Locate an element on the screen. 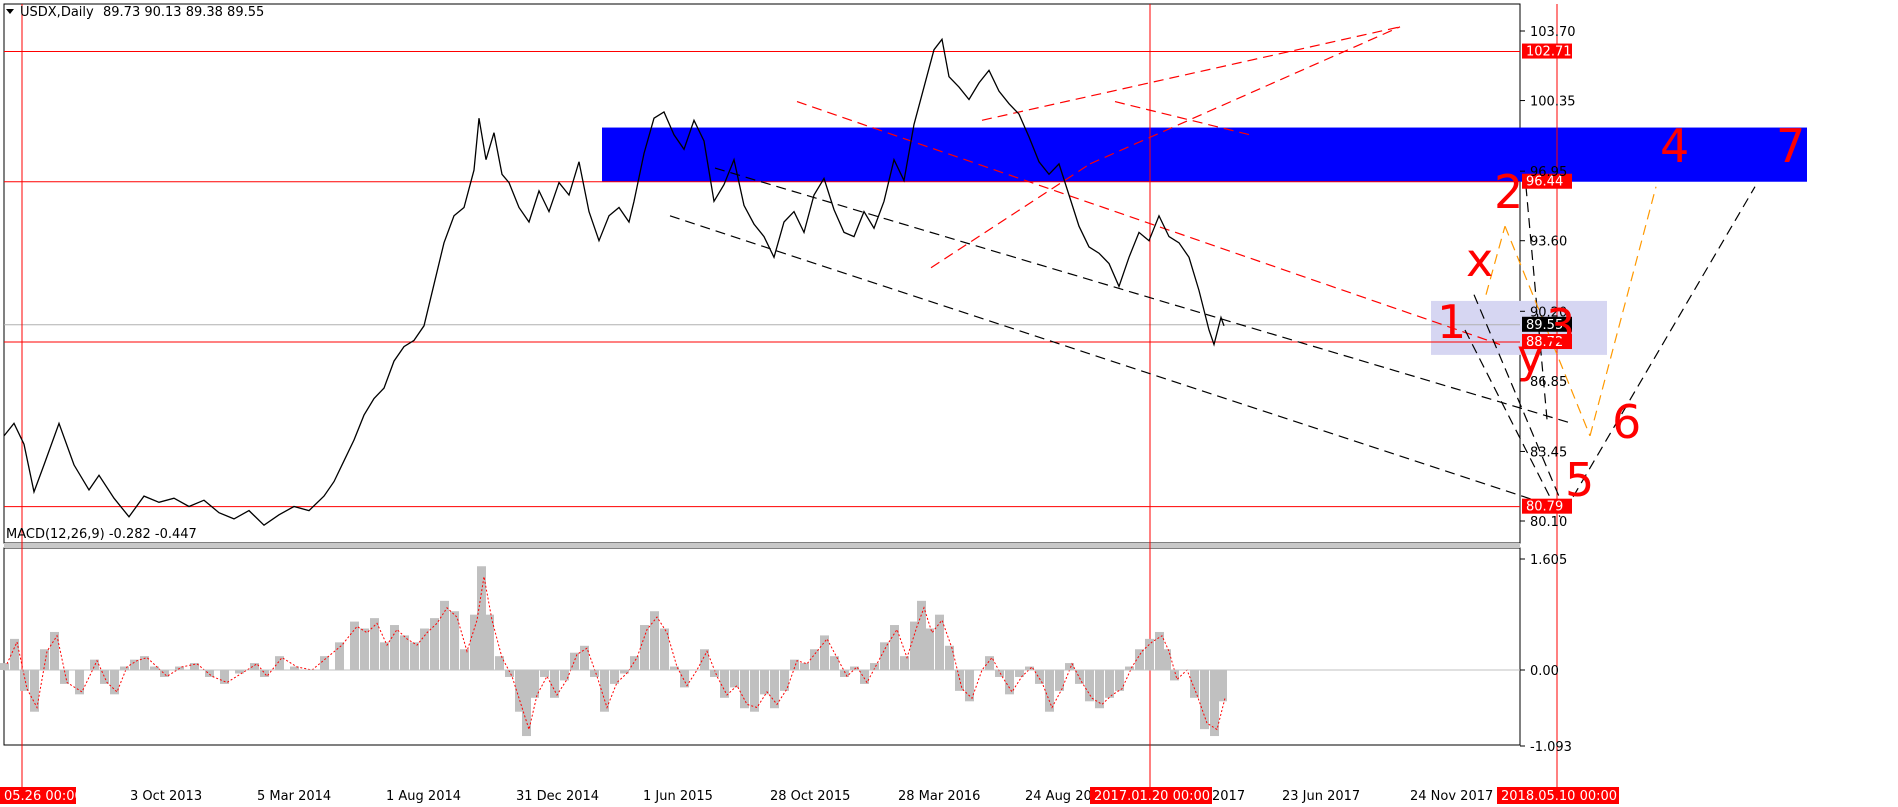 The width and height of the screenshot is (1898, 807). price-level-label: 102.71 is located at coordinates (1549, 52).